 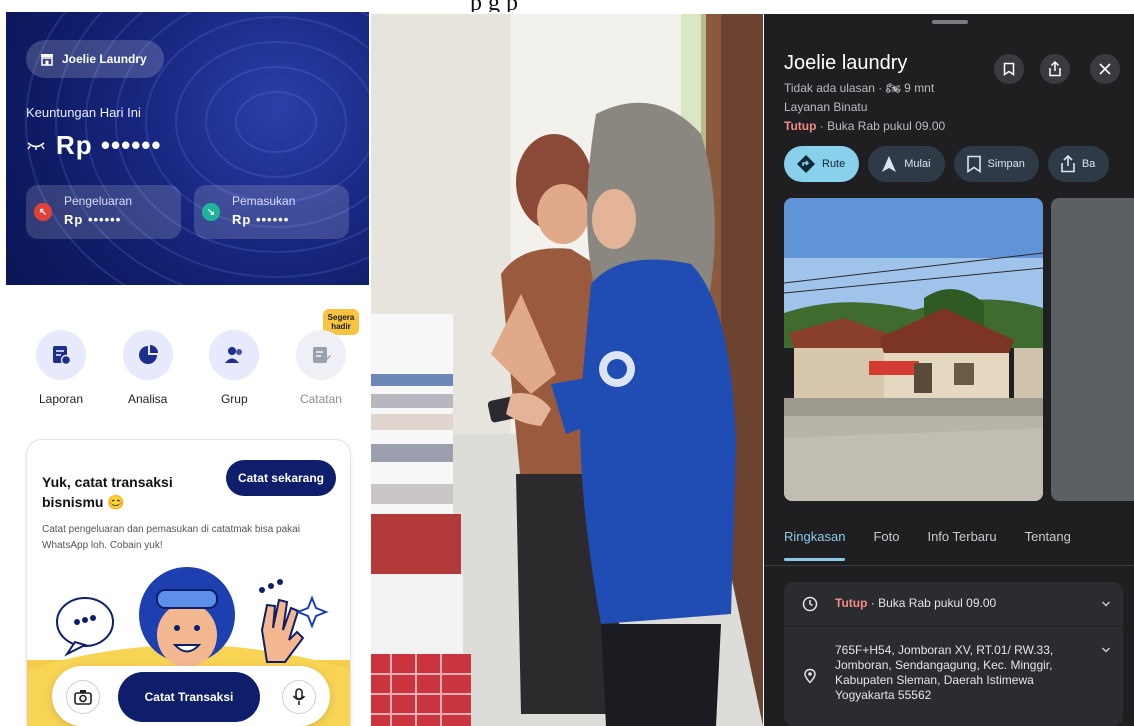 What do you see at coordinates (36, 146) in the screenshot?
I see `hide-balance-icon` at bounding box center [36, 146].